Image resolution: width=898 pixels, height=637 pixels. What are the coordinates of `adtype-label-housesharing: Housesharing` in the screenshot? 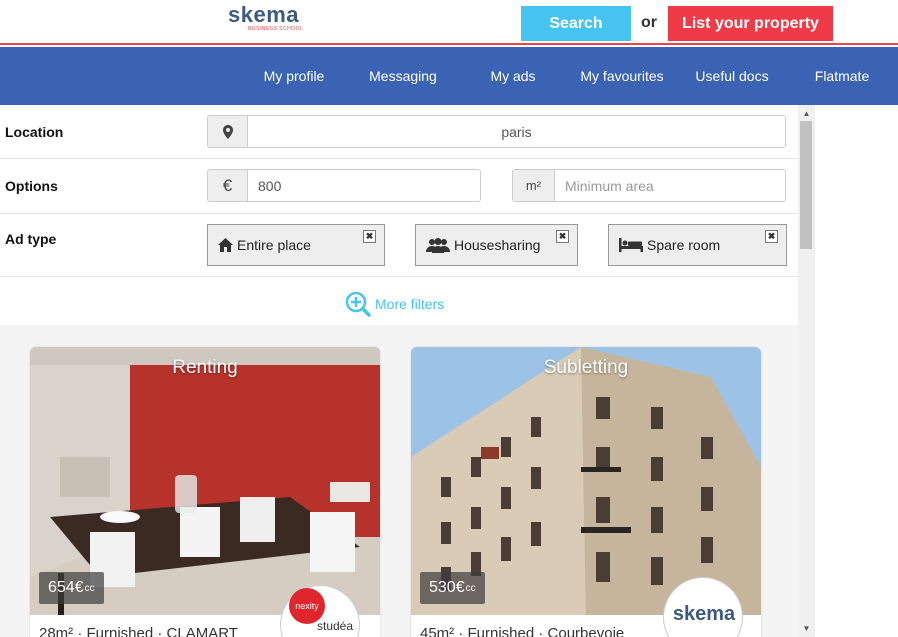 It's located at (497, 245).